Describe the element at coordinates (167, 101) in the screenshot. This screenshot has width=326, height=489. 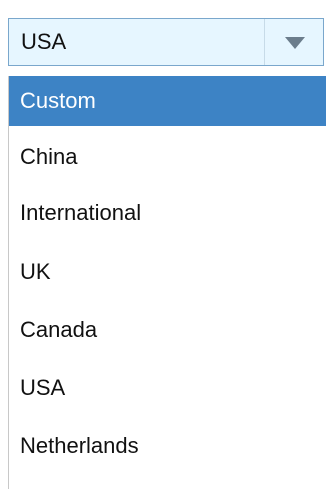
I see `option-custom: Custom` at that location.